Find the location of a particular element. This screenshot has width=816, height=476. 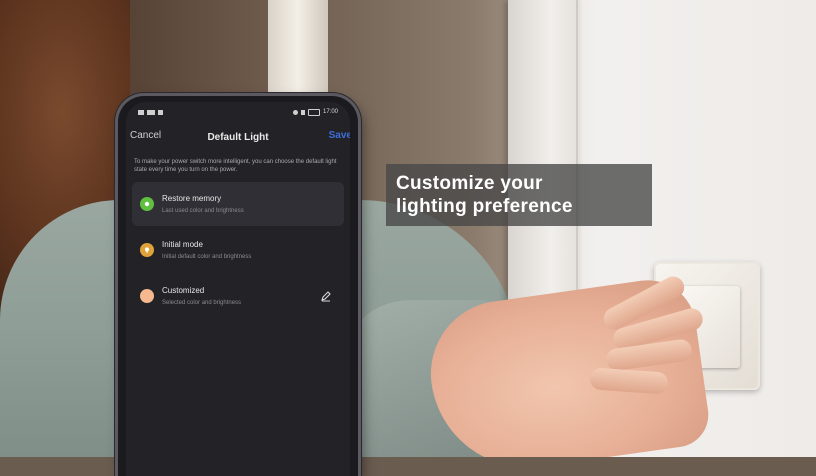

battery-icon is located at coordinates (313, 112).